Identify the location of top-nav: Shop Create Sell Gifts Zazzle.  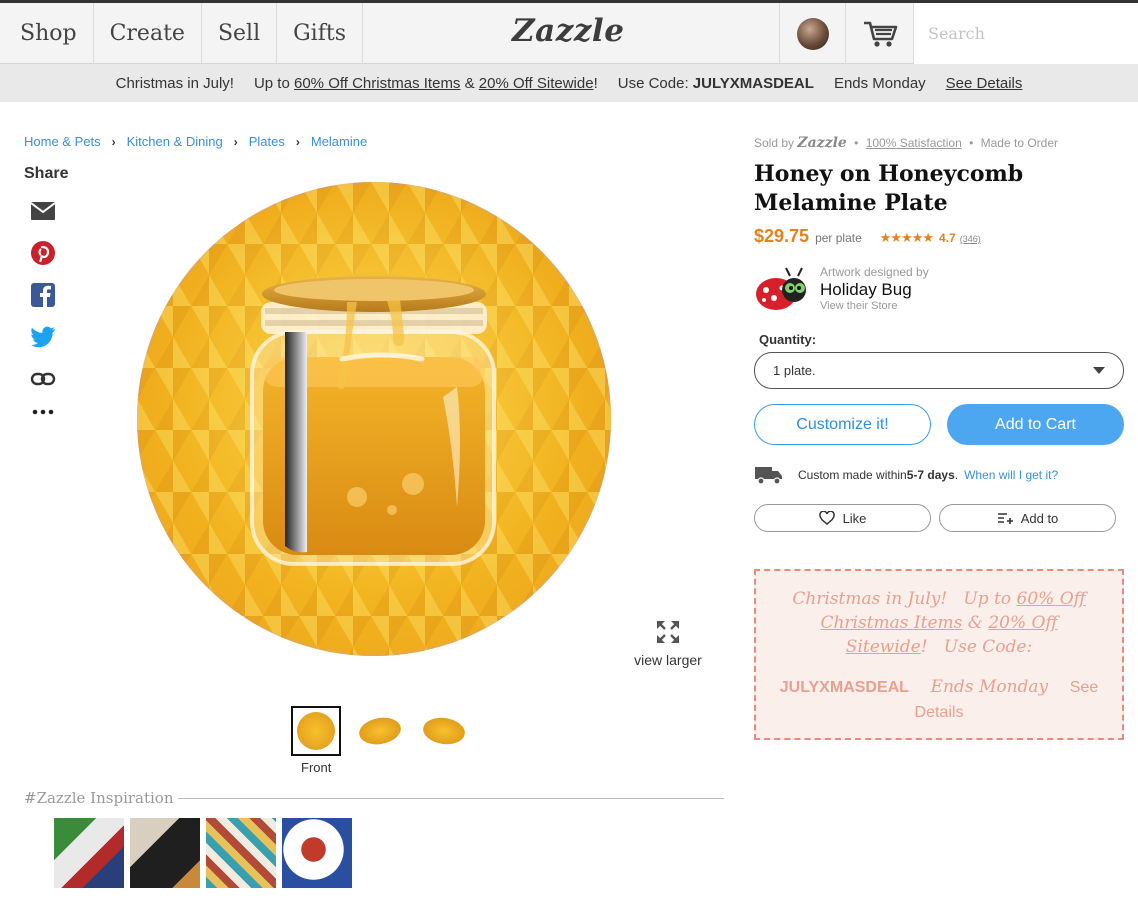
(569, 32).